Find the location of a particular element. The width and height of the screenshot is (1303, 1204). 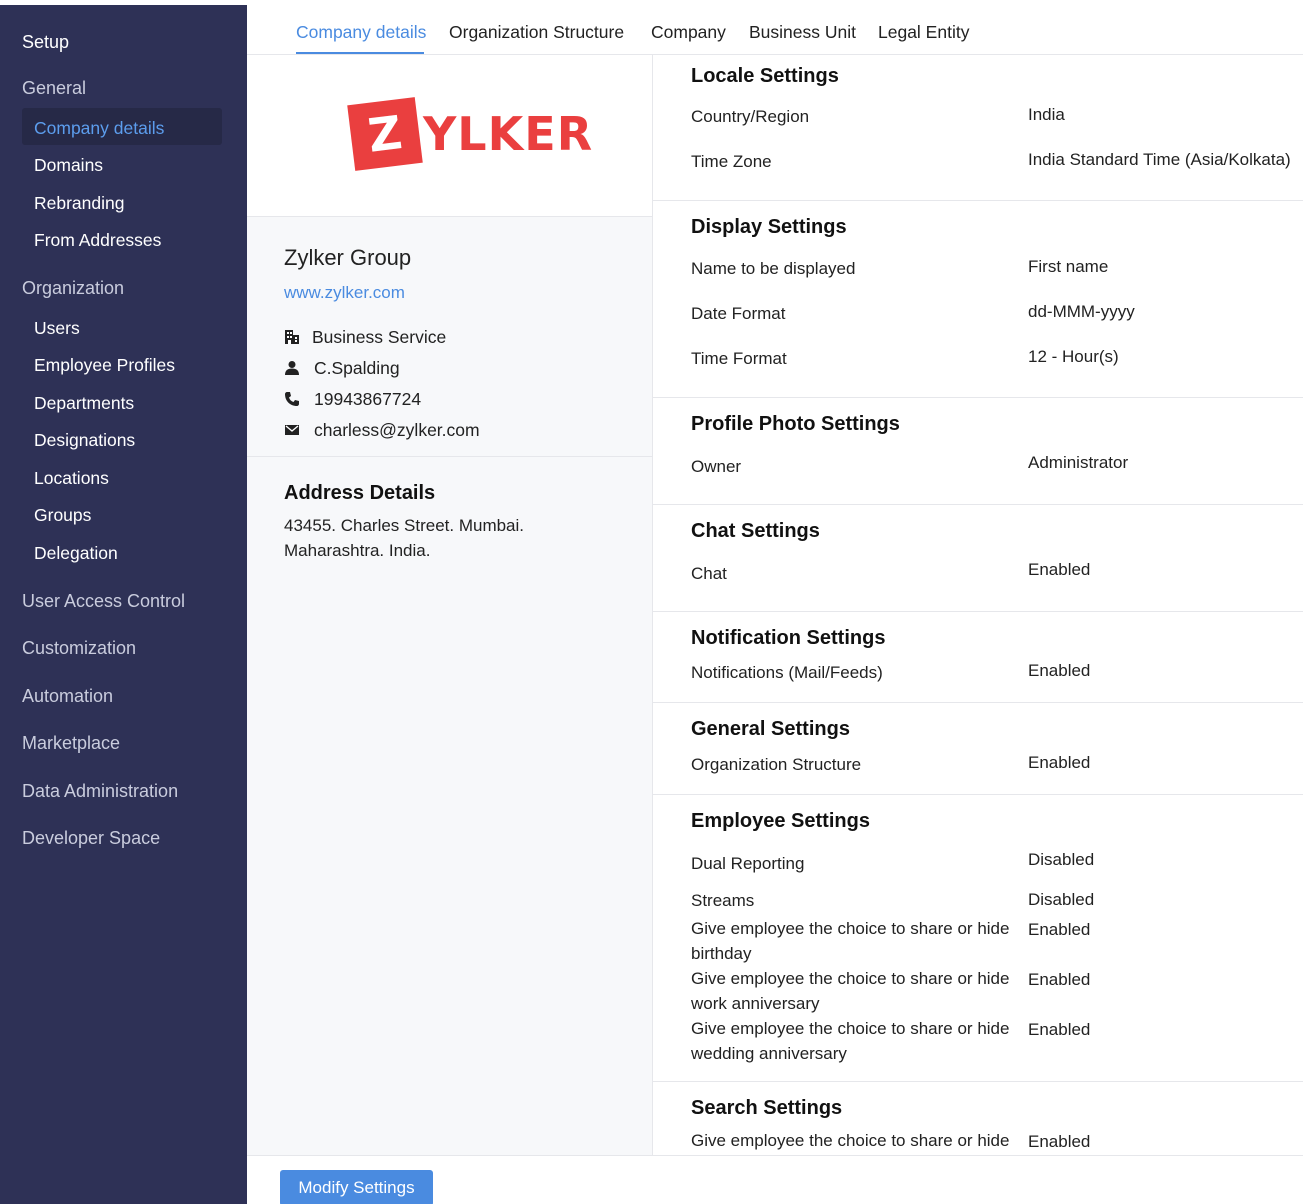

sidebar-item-company-details: Company details is located at coordinates (99, 128).